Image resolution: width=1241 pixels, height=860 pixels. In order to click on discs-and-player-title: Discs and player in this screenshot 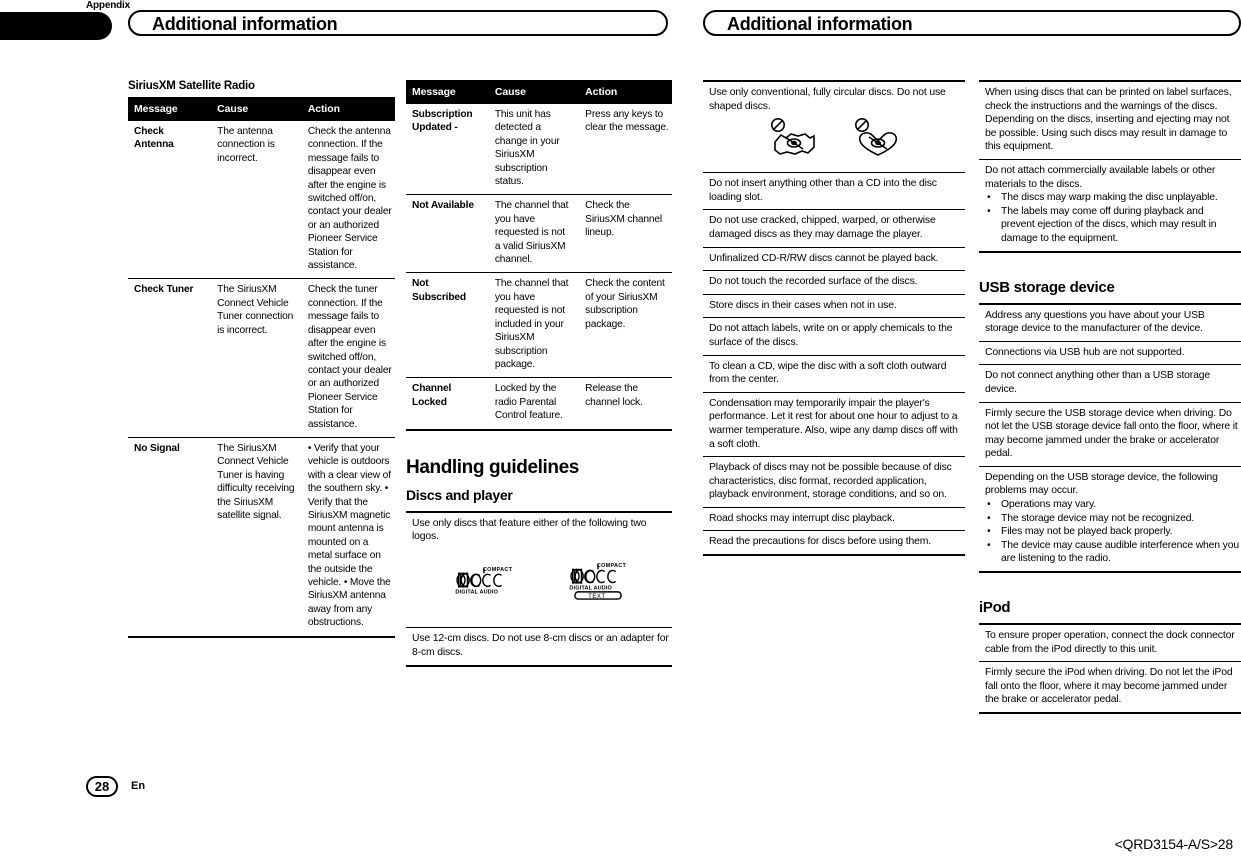, I will do `click(459, 494)`.